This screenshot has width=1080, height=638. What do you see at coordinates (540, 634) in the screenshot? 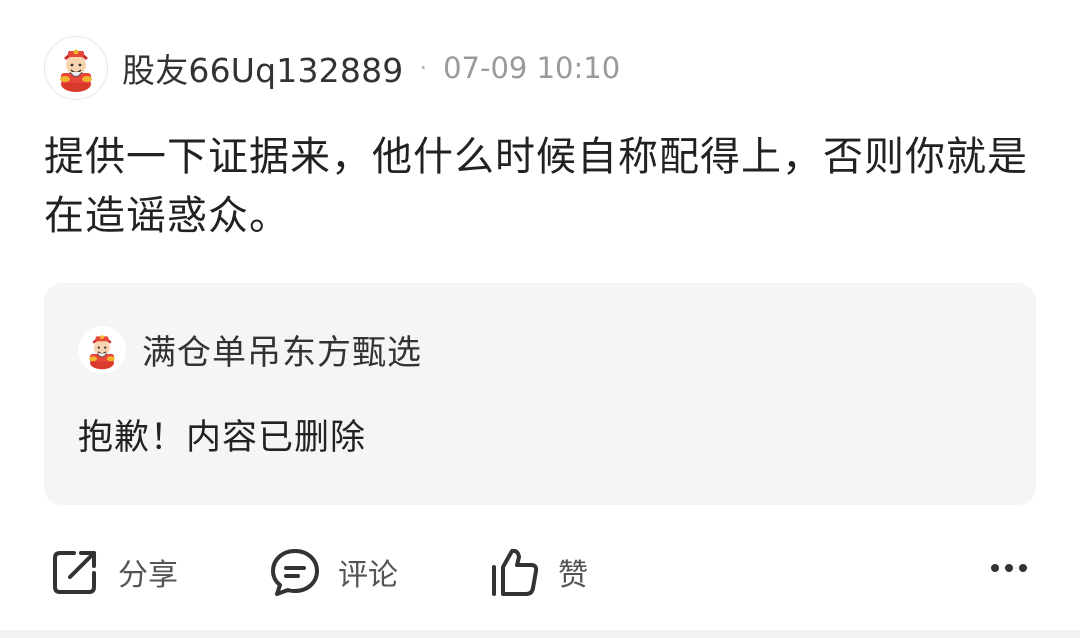
I see `bottom-divider` at bounding box center [540, 634].